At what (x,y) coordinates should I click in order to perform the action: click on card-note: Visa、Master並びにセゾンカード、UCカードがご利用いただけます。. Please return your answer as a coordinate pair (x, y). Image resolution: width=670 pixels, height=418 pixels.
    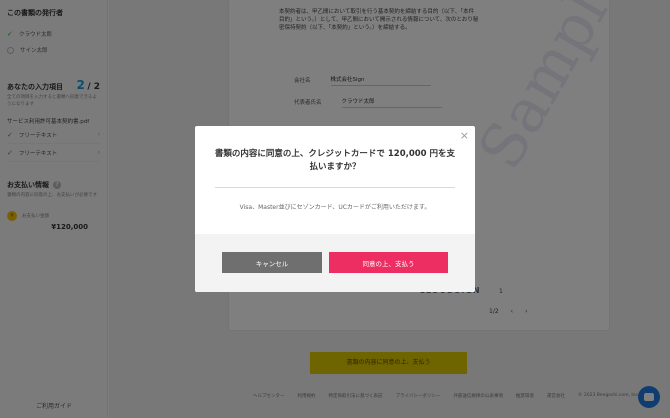
    Looking at the image, I should click on (335, 207).